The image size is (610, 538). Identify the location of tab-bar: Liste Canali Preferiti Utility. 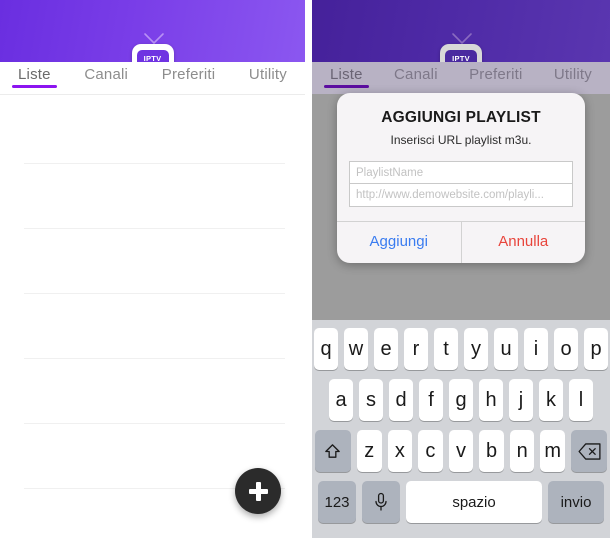
(152, 78).